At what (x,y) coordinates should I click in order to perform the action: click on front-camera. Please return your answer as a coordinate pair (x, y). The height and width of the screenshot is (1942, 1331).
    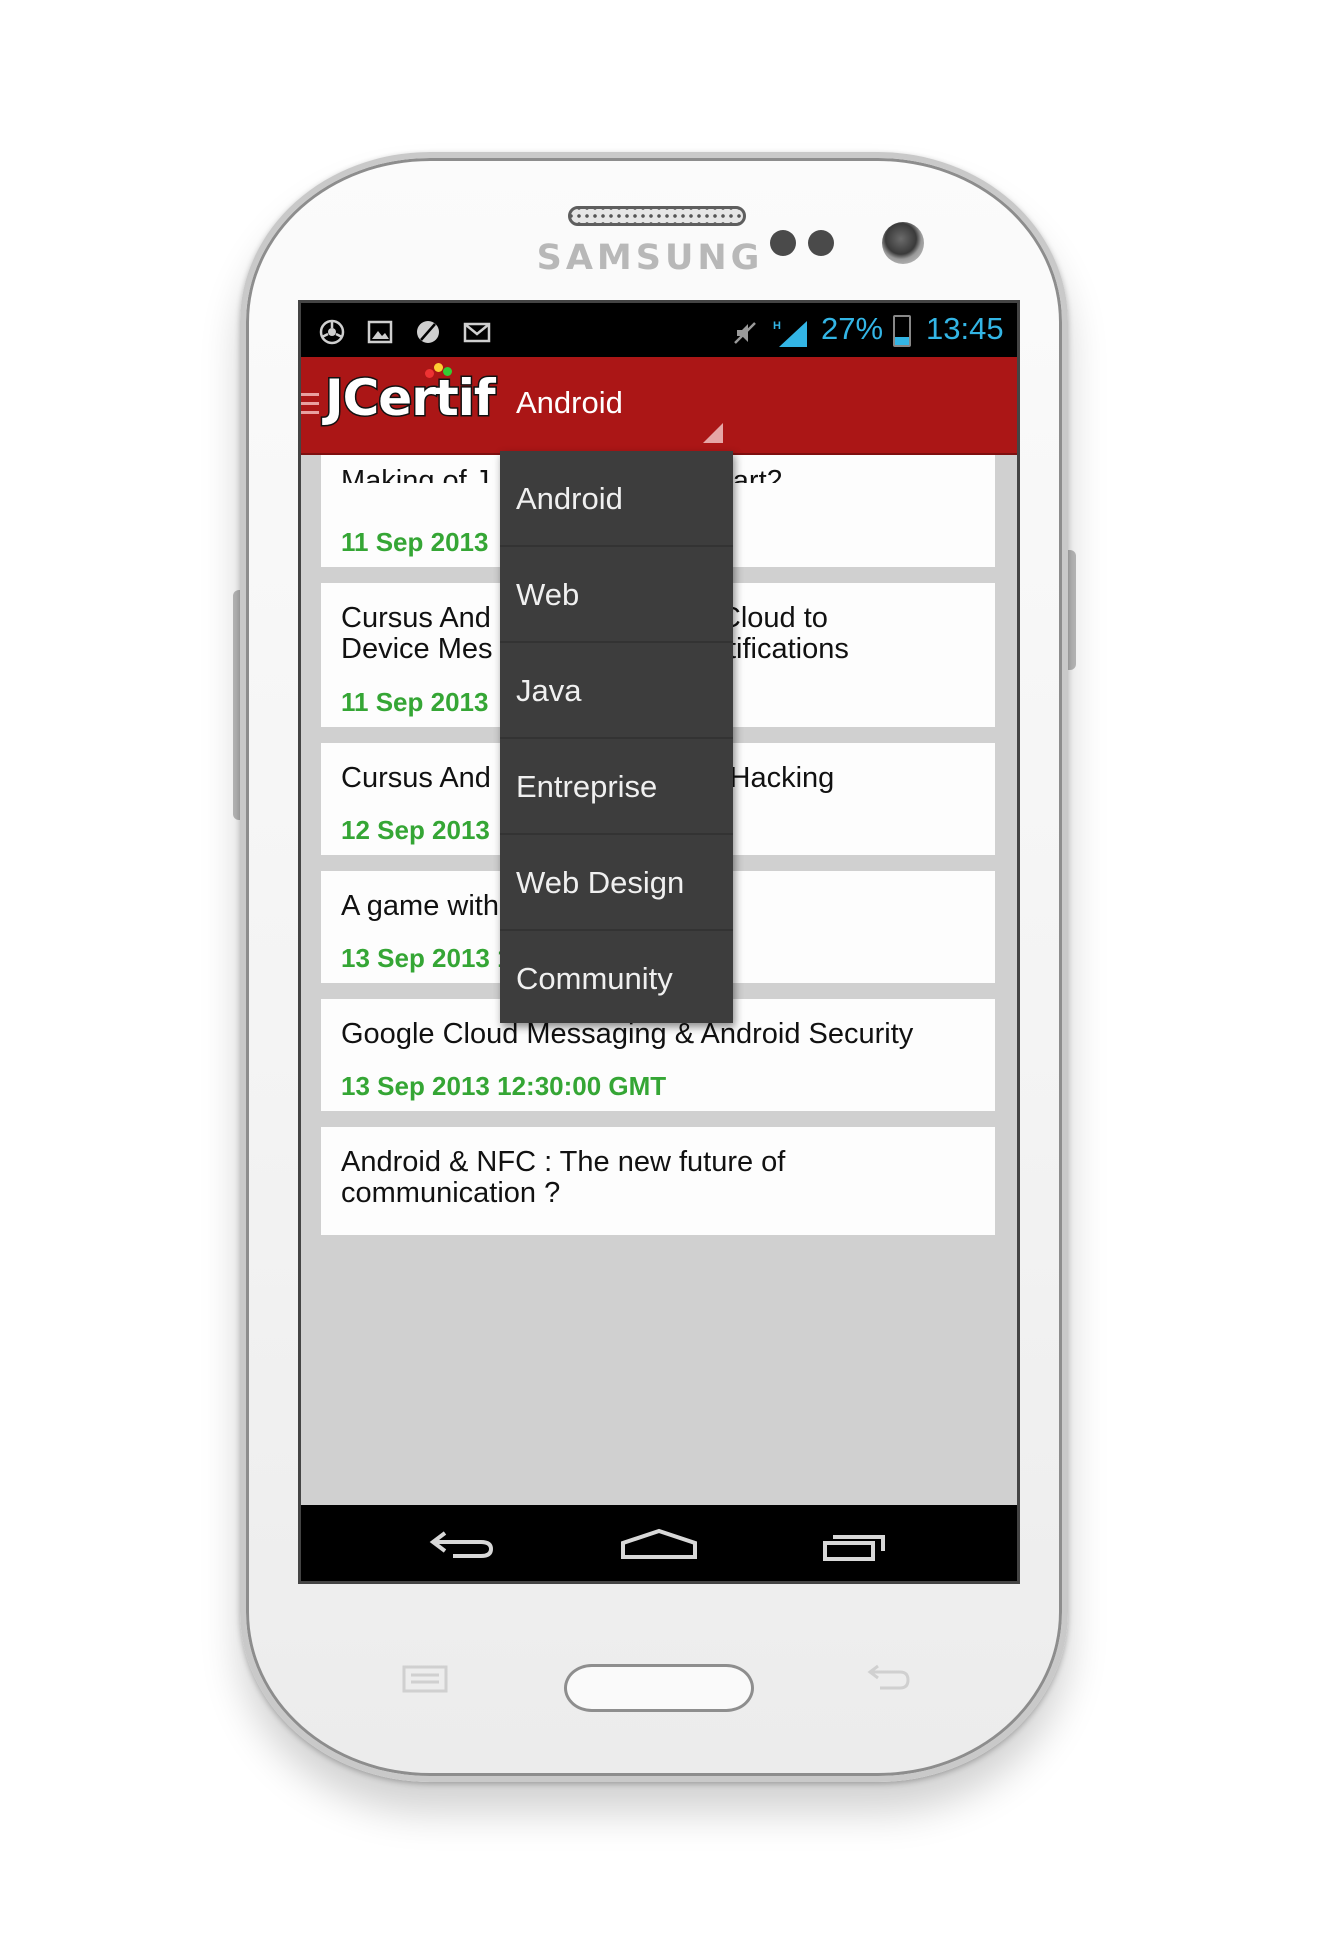
    Looking at the image, I should click on (903, 243).